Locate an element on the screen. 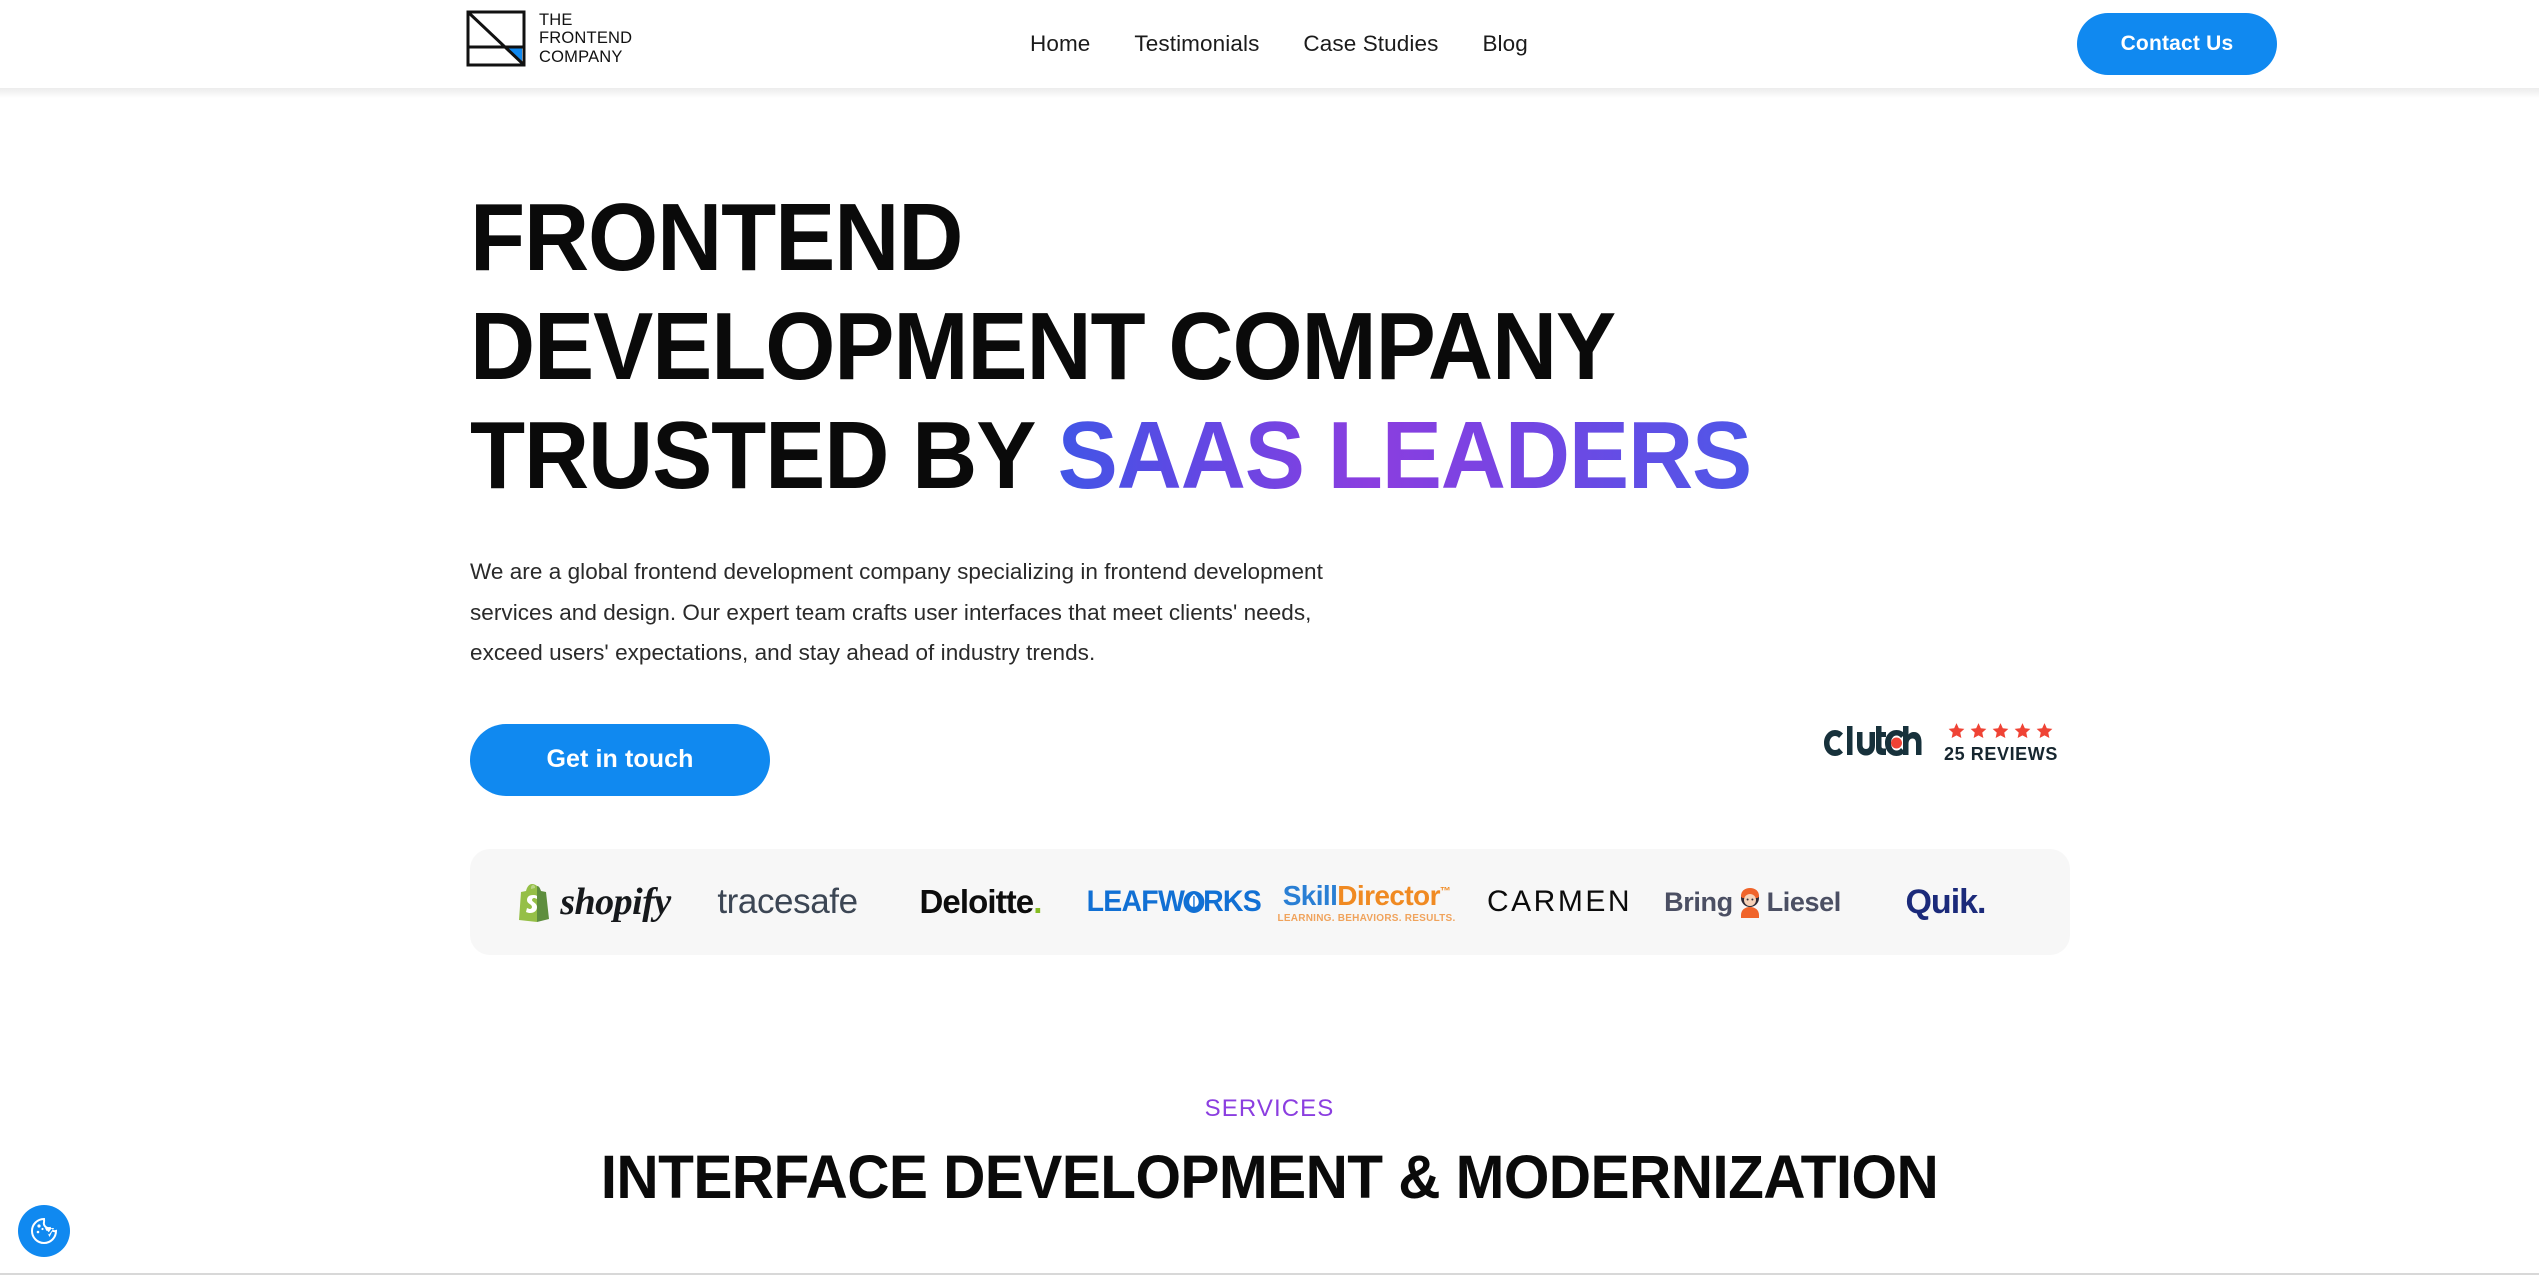 Image resolution: width=2539 pixels, height=1275 pixels. client-logo-bring-liesel: Bring Liesel is located at coordinates (1752, 902).